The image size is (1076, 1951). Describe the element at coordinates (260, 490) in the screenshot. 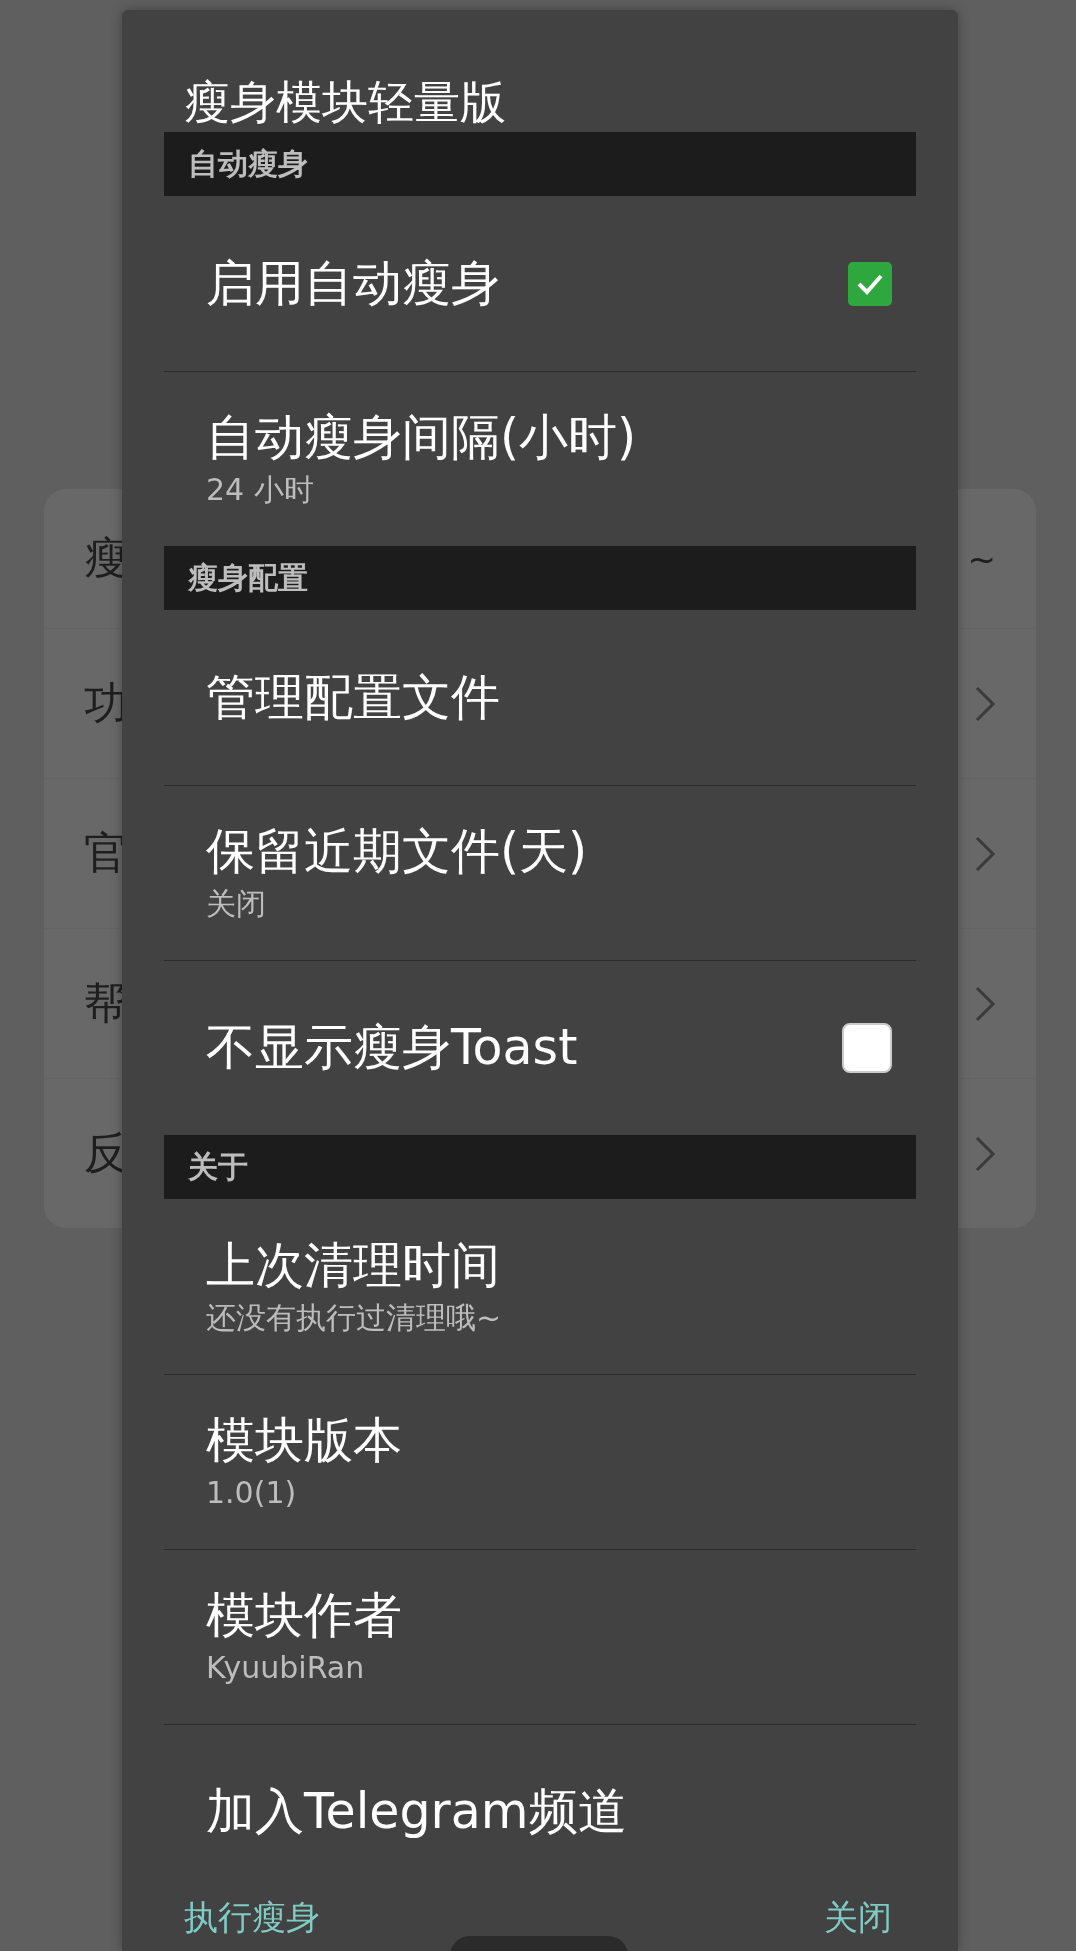

I see `preference-summary: 24 小时` at that location.